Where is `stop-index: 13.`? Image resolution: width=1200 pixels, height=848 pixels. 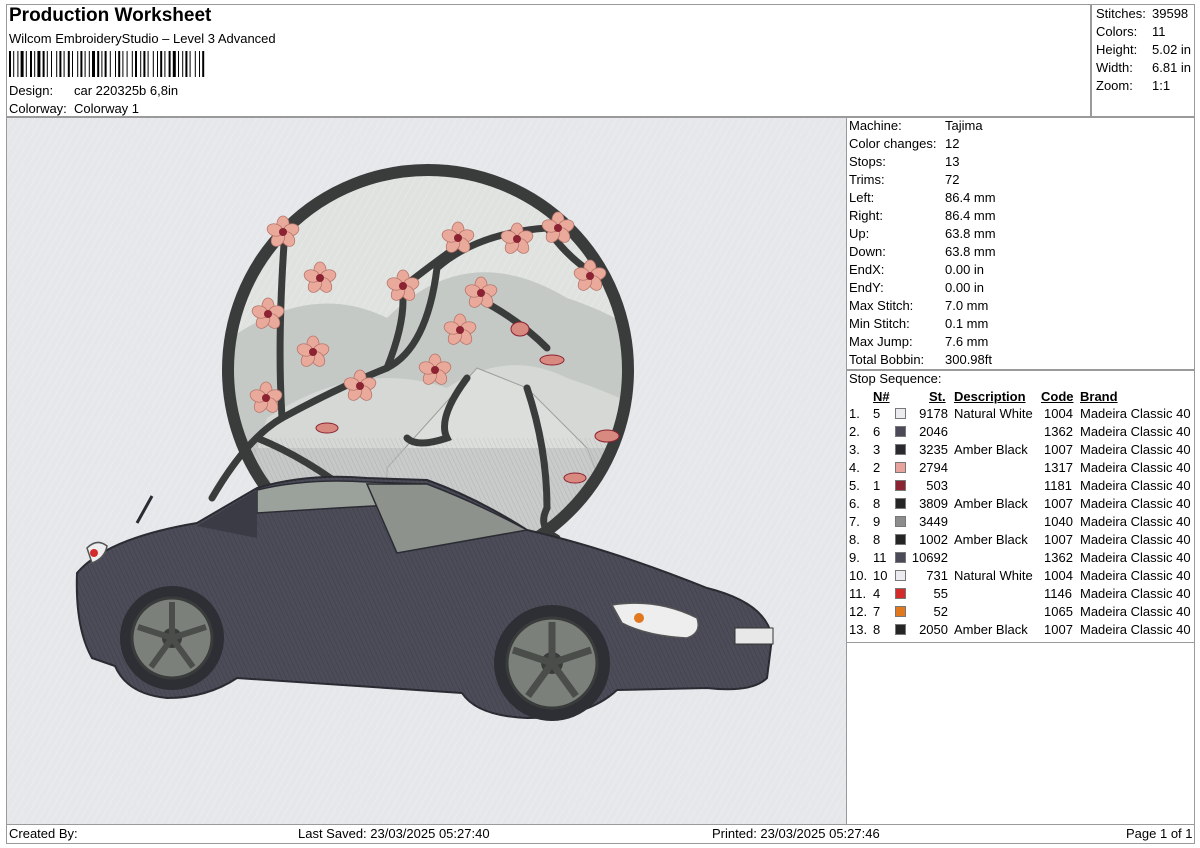 stop-index: 13. is located at coordinates (858, 629).